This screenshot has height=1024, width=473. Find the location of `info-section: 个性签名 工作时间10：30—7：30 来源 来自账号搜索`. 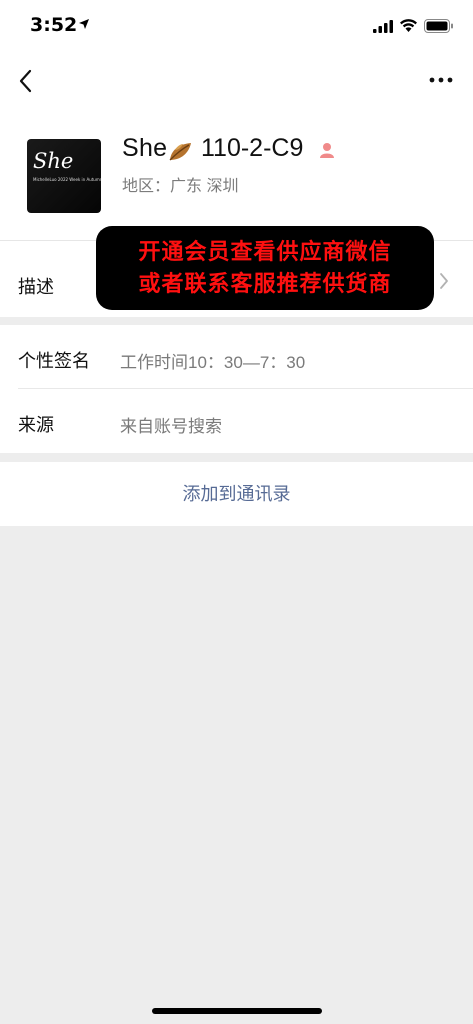

info-section: 个性签名 工作时间10：30—7：30 来源 来自账号搜索 is located at coordinates (236, 389).